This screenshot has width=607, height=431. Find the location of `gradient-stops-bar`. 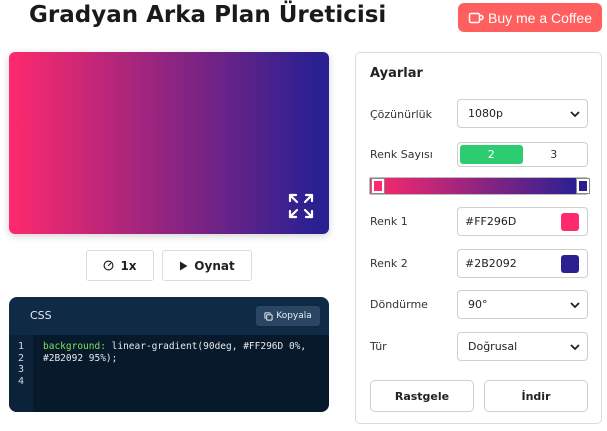

gradient-stops-bar is located at coordinates (479, 186).